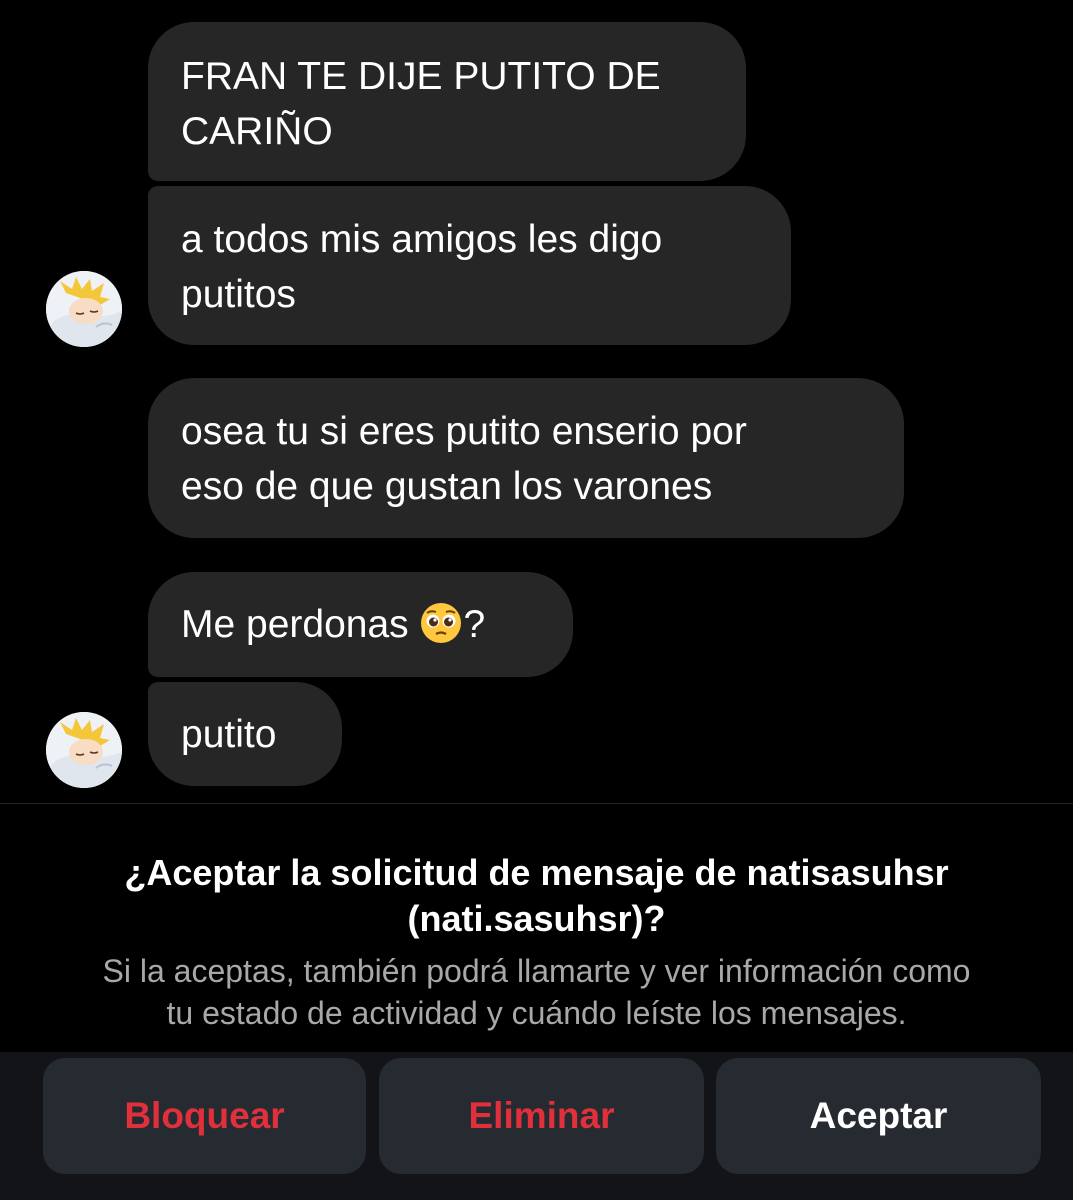 The height and width of the screenshot is (1200, 1073). Describe the element at coordinates (421, 76) in the screenshot. I see `message-text-line: FRAN TE DIJE PUTITO DE` at that location.